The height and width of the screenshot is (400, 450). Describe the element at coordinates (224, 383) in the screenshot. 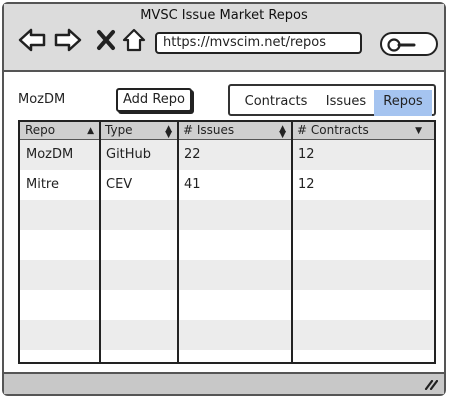

I see `status-bar` at that location.